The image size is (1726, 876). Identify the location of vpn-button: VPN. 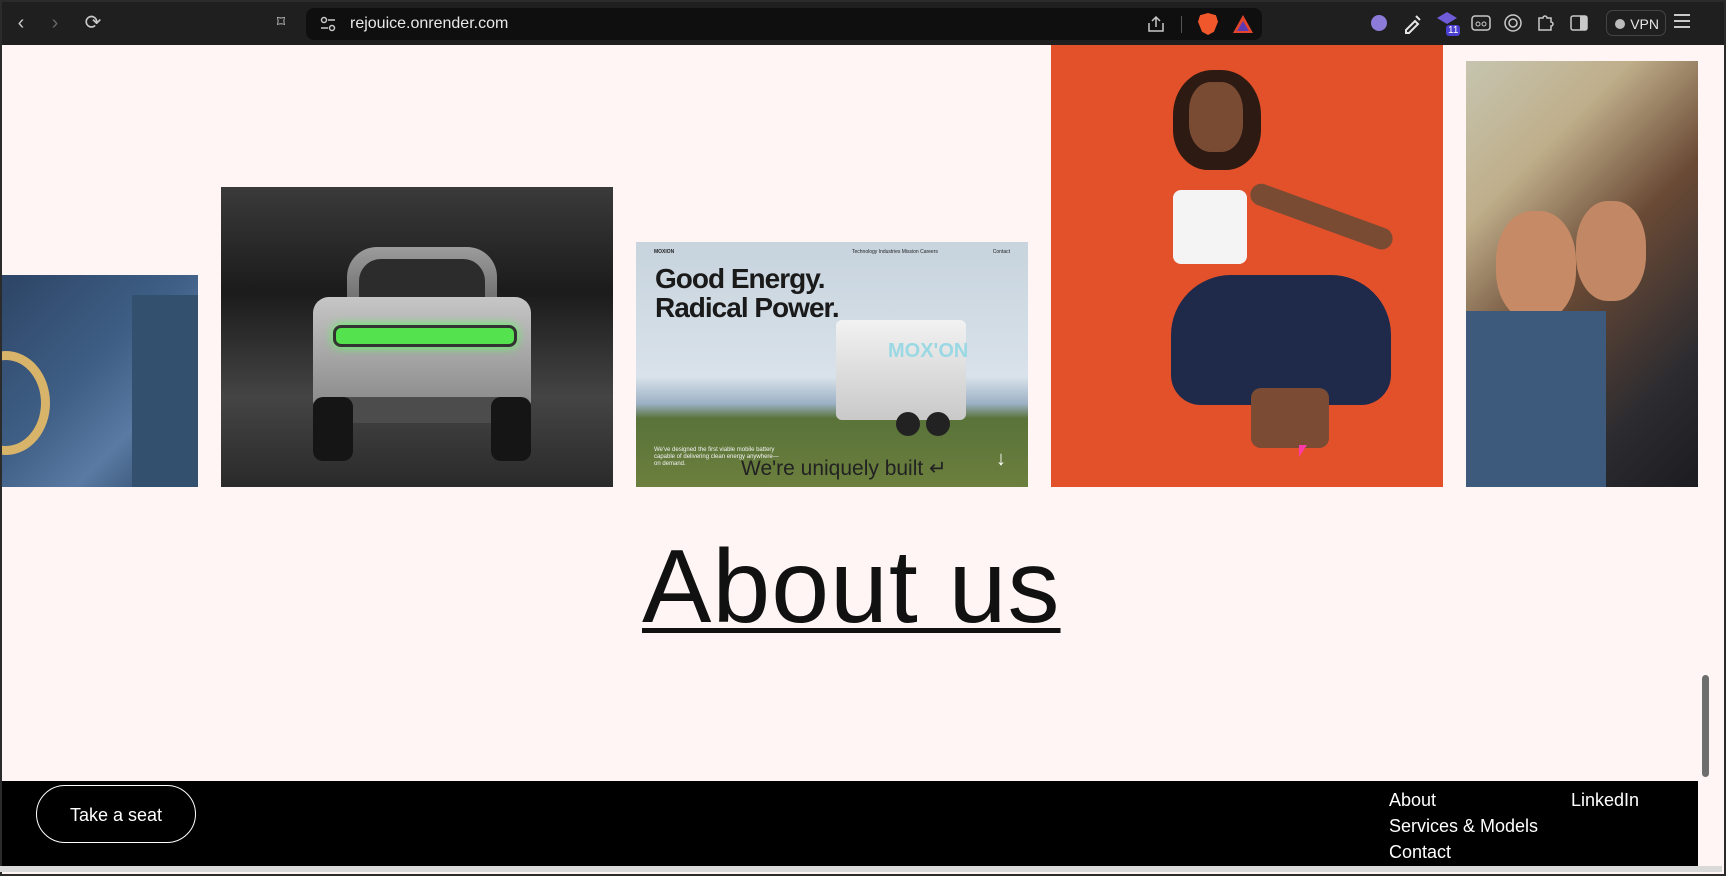
(1636, 23).